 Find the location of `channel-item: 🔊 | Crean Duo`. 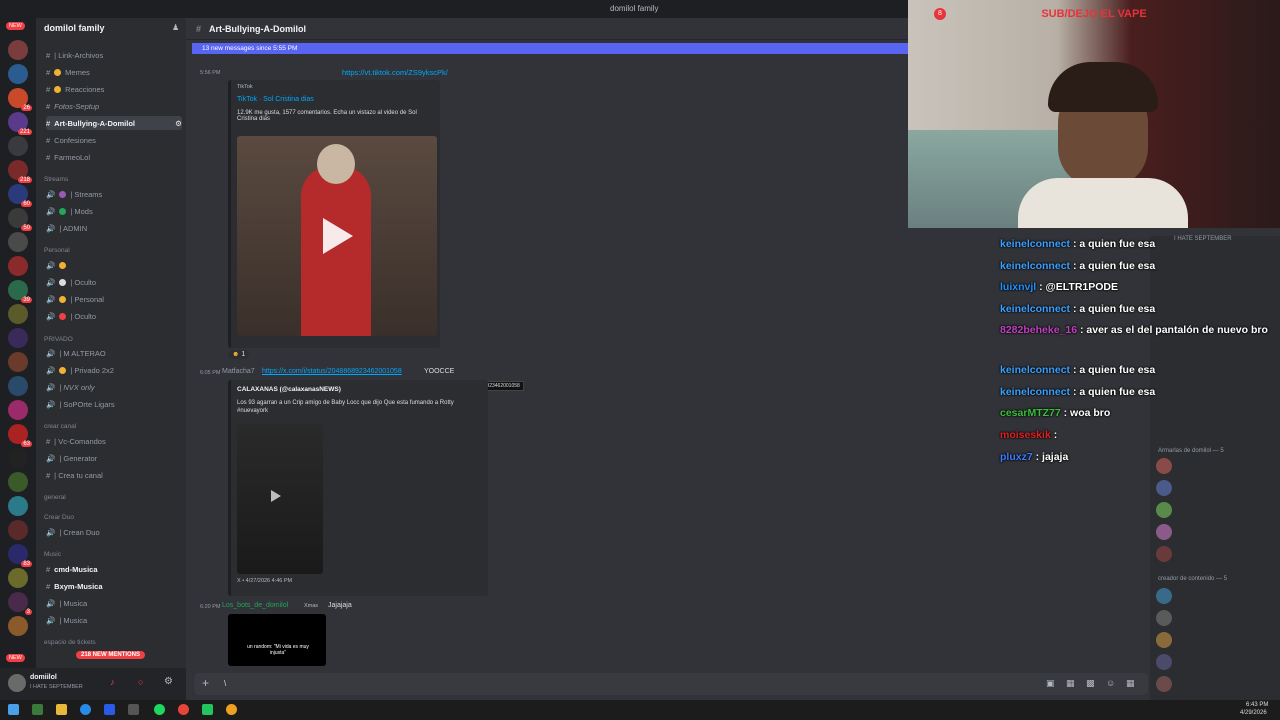

channel-item: 🔊 | Crean Duo is located at coordinates (114, 532).